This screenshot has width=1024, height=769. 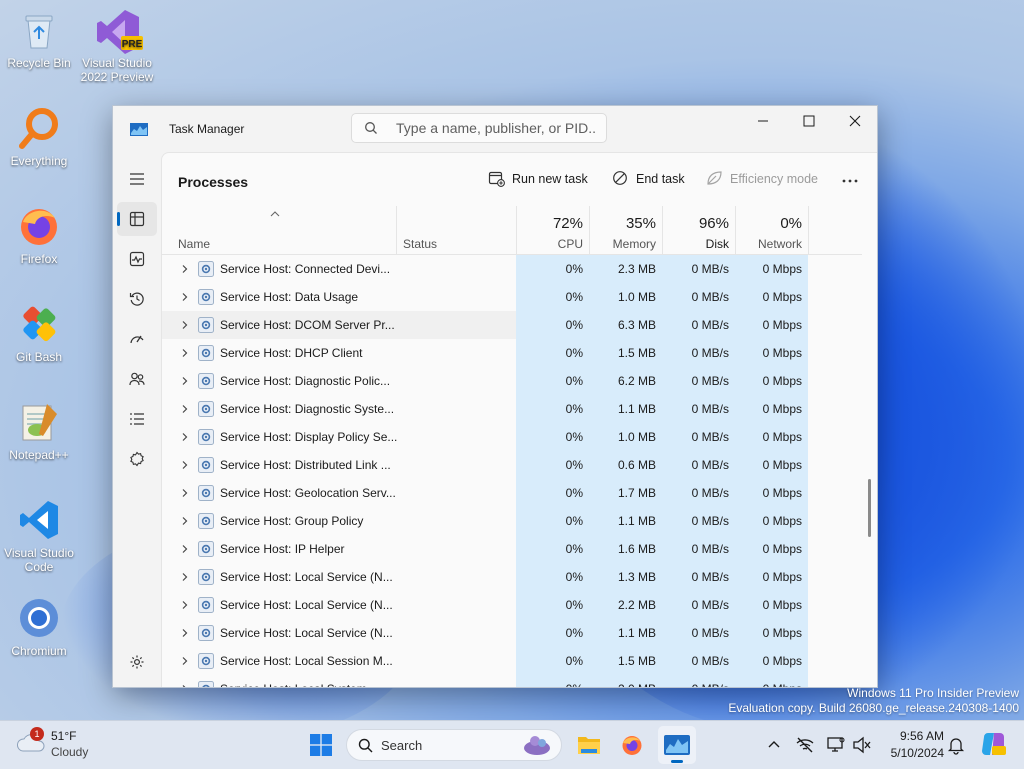 I want to click on title-bar: Task Manager, so click(x=495, y=129).